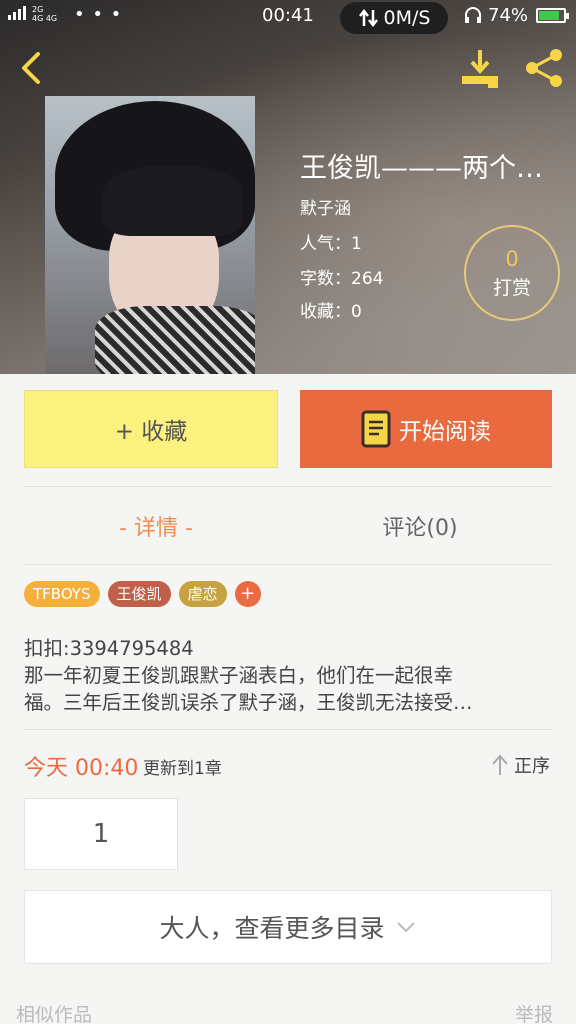  What do you see at coordinates (331, 244) in the screenshot?
I see `popularity-count: 人气：1` at bounding box center [331, 244].